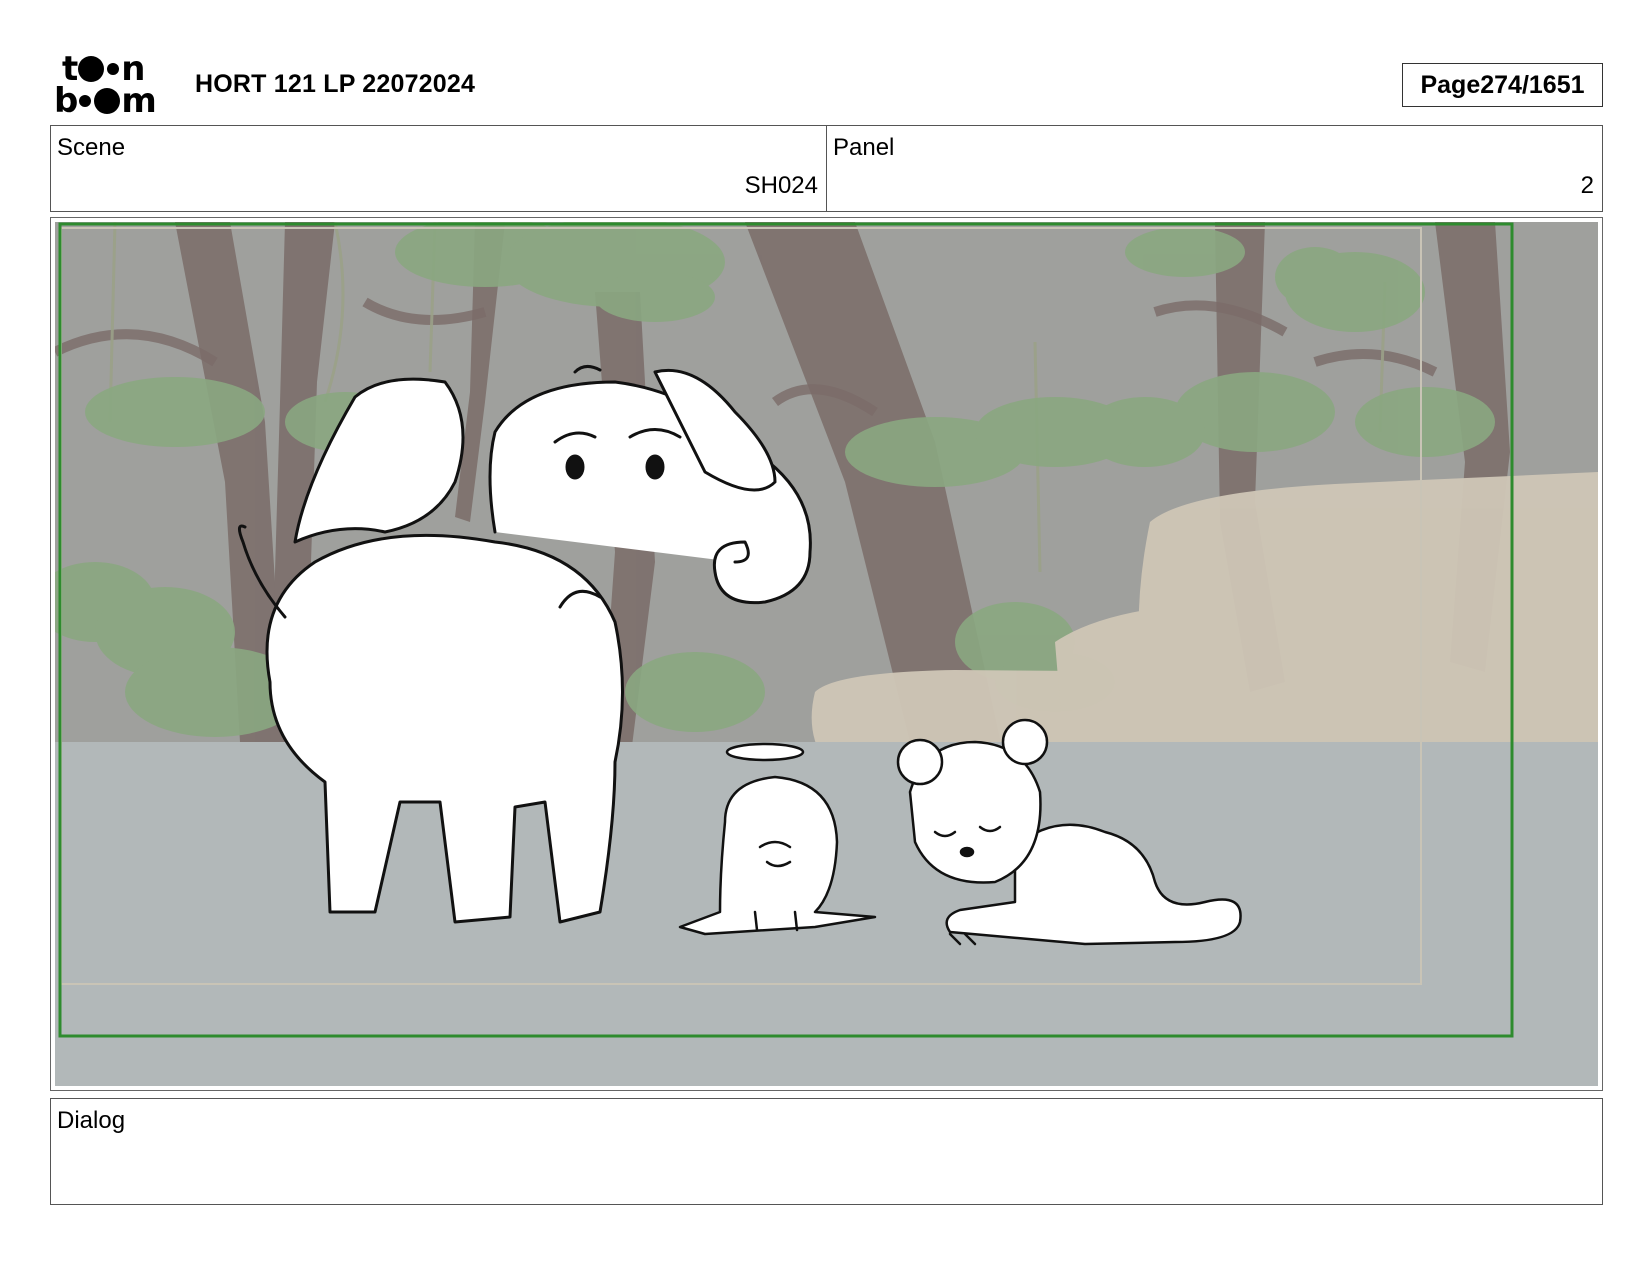 Image resolution: width=1650 pixels, height=1275 pixels. What do you see at coordinates (826, 1151) in the screenshot?
I see `dialog-box: Dialog` at bounding box center [826, 1151].